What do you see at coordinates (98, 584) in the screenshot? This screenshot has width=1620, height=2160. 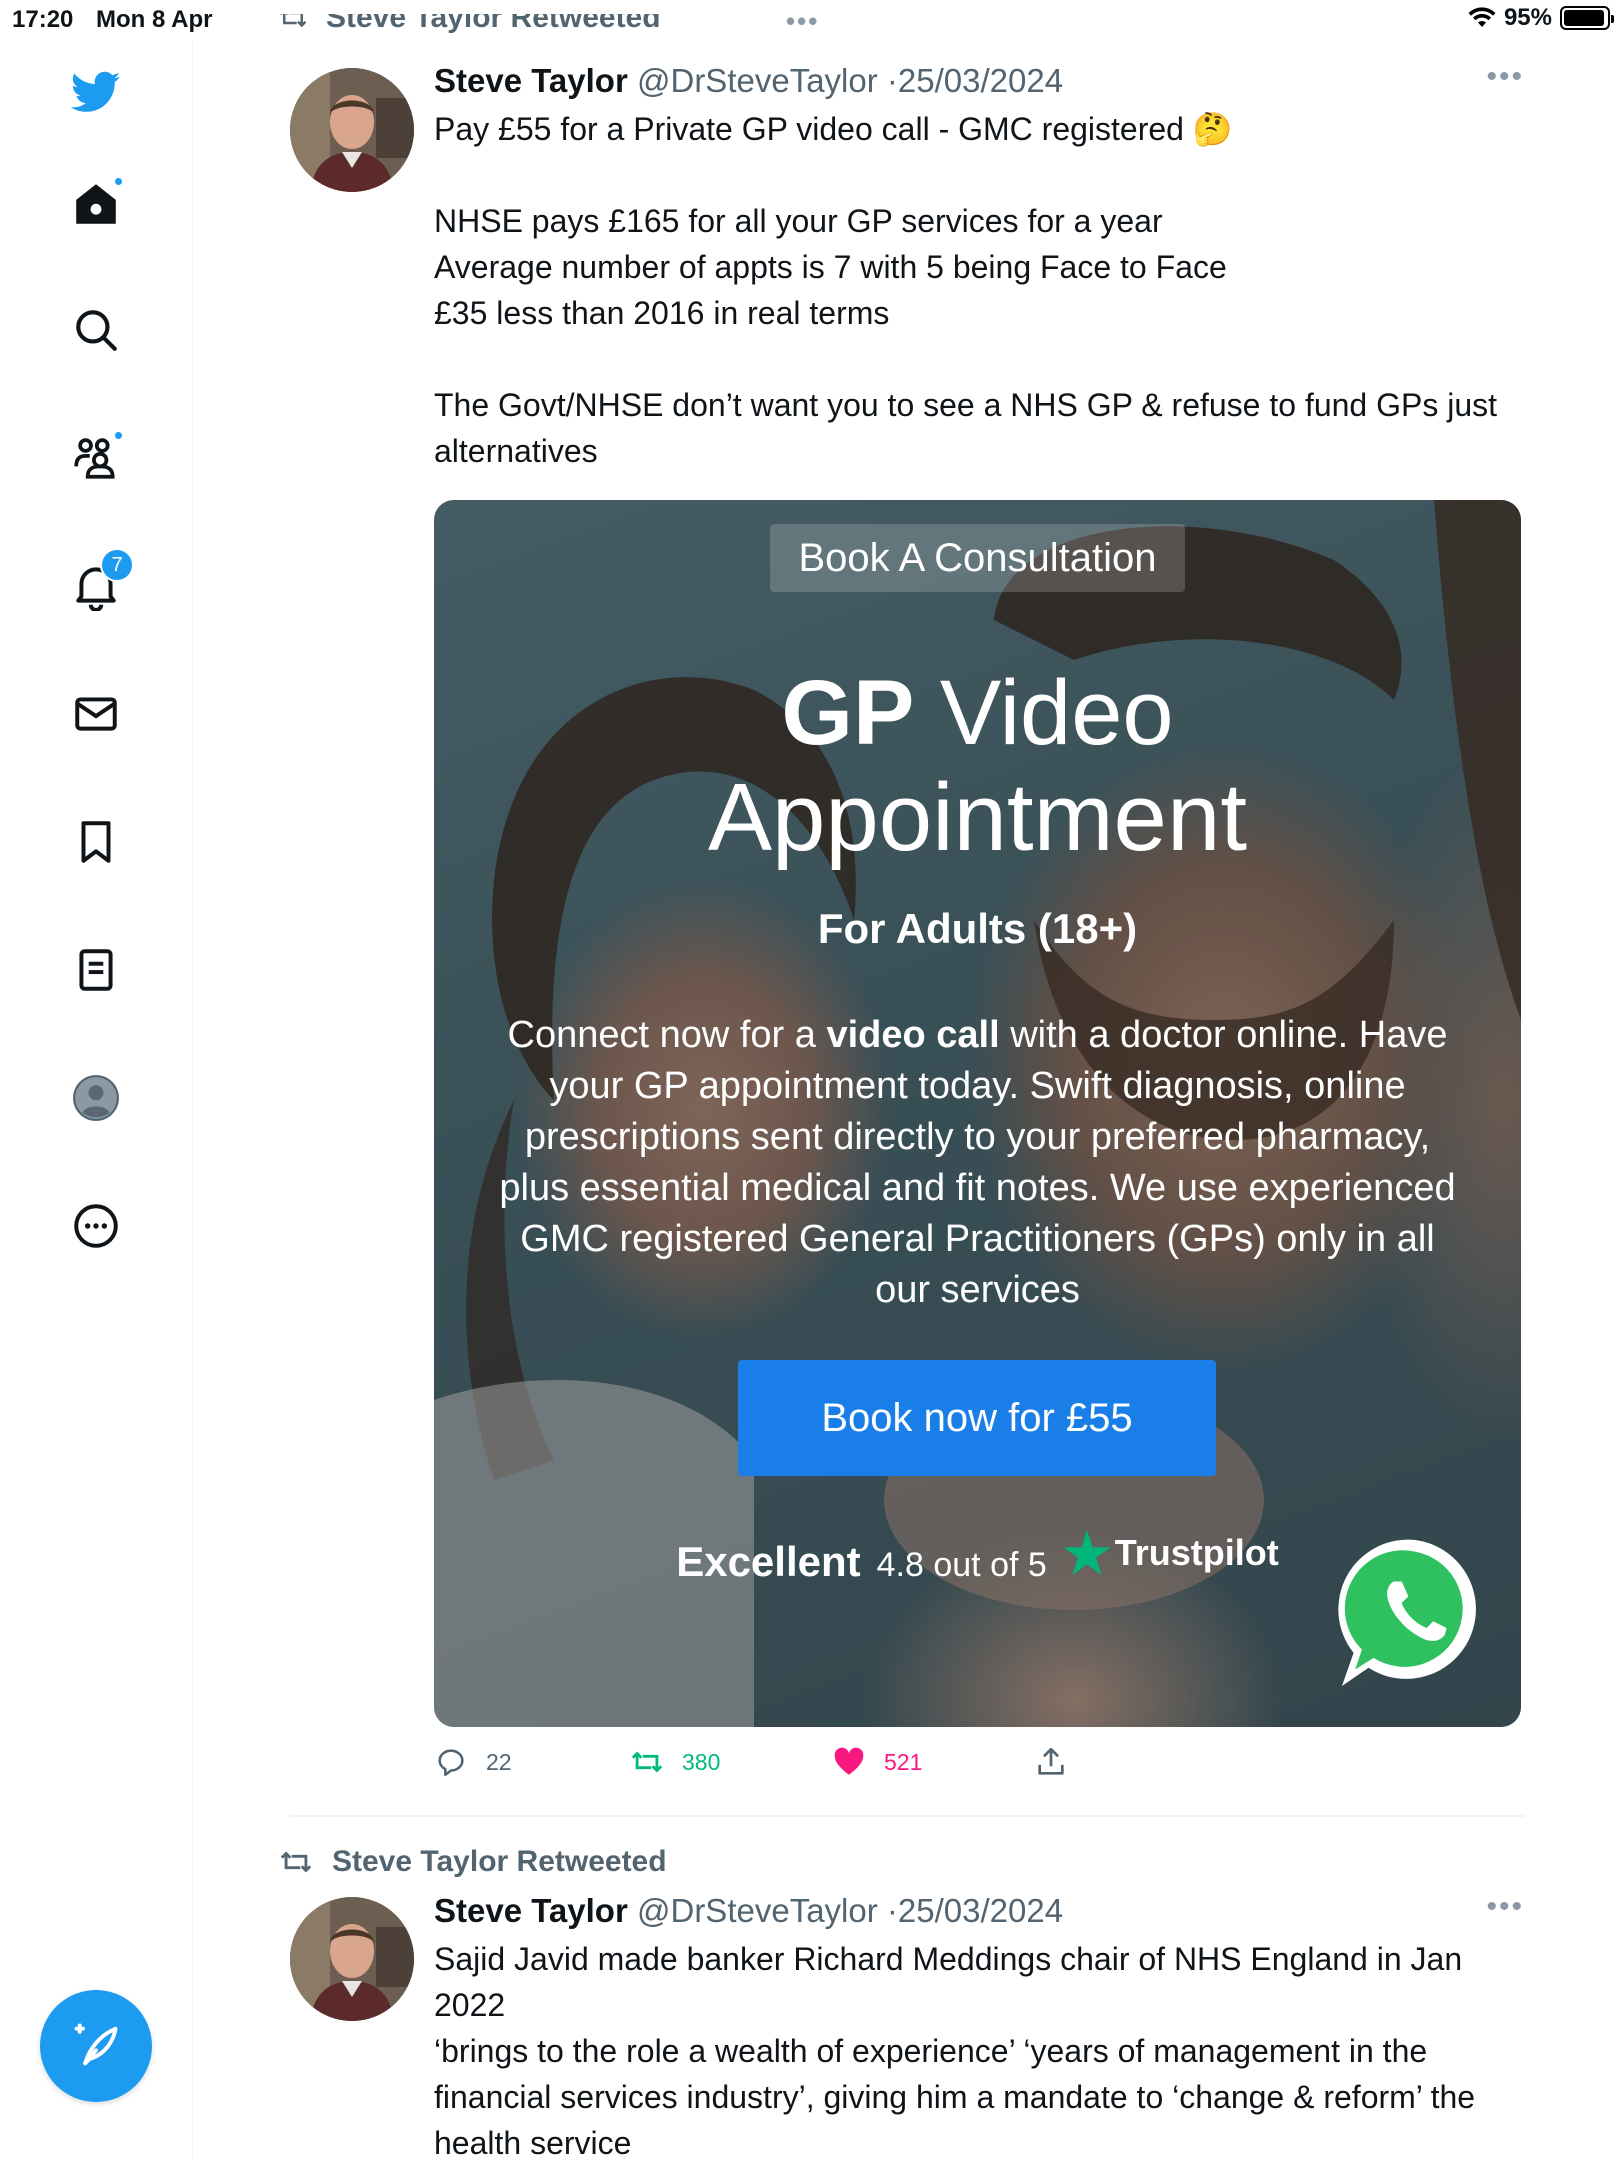 I see `nav-notifications: 7` at bounding box center [98, 584].